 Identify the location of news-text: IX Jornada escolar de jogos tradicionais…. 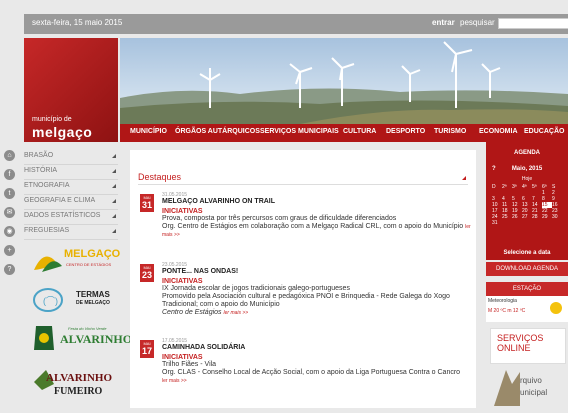
(256, 288).